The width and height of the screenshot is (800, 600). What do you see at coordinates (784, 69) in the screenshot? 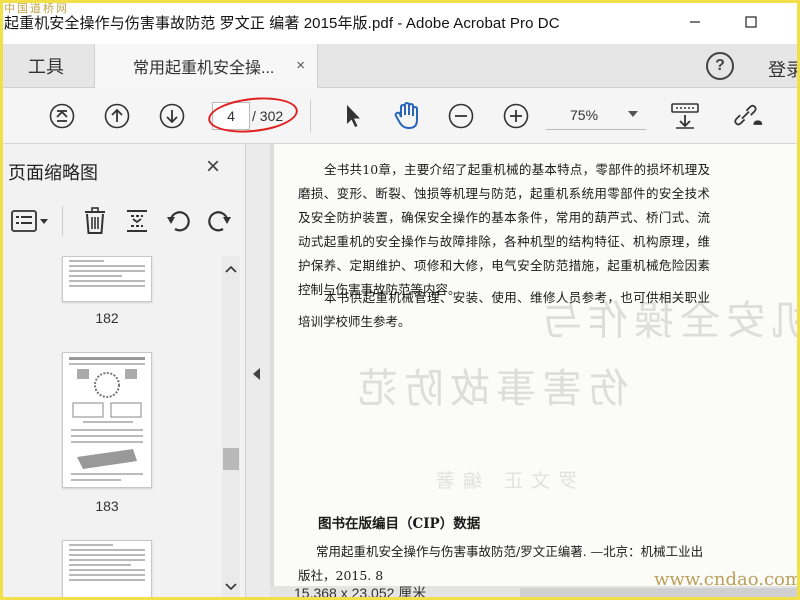
I see `signin-link: 登录` at bounding box center [784, 69].